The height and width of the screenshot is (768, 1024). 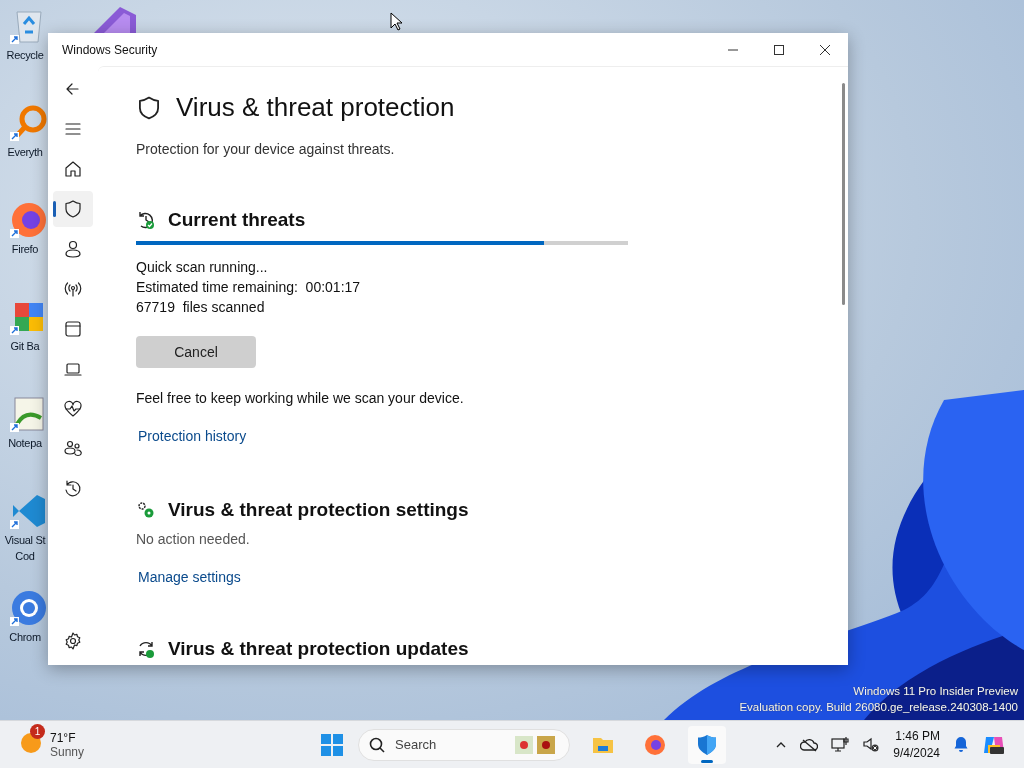 I want to click on antenna-icon, so click(x=73, y=289).